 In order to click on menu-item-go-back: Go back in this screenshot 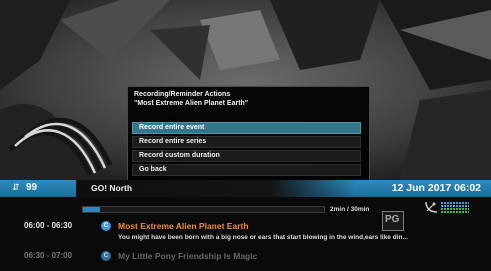, I will do `click(246, 170)`.